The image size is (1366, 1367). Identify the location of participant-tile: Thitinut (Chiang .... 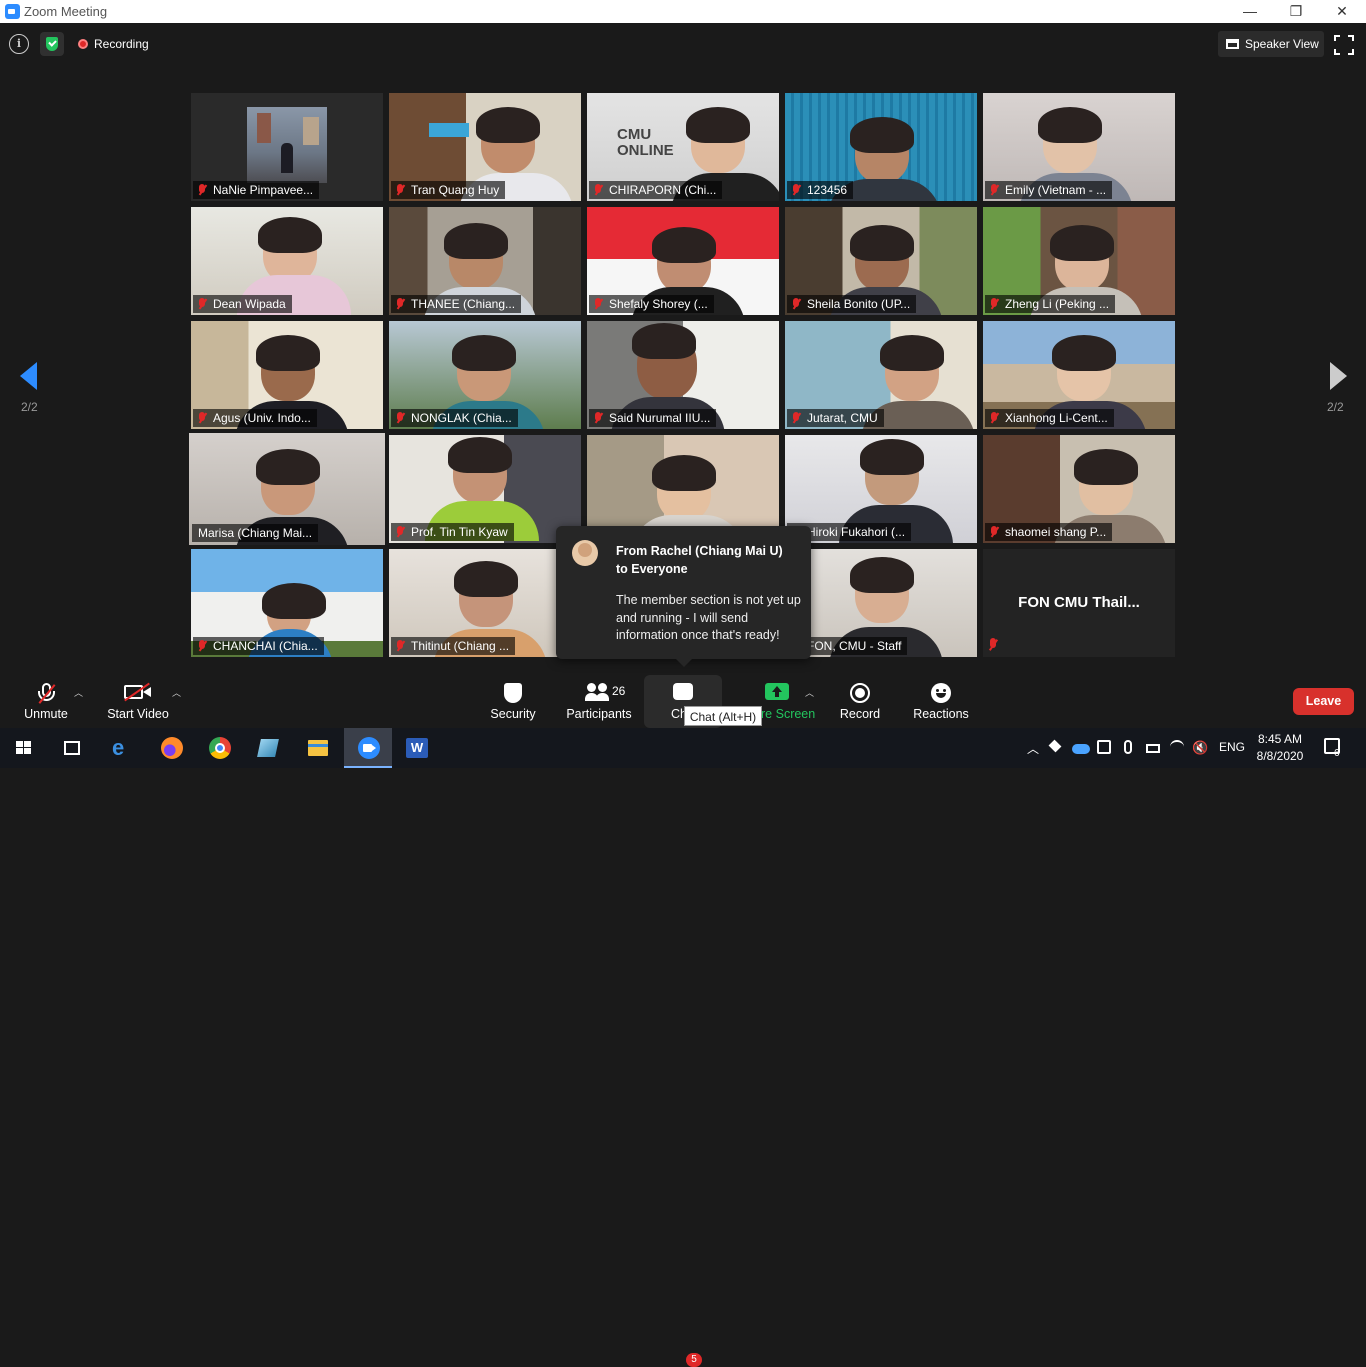
(485, 603).